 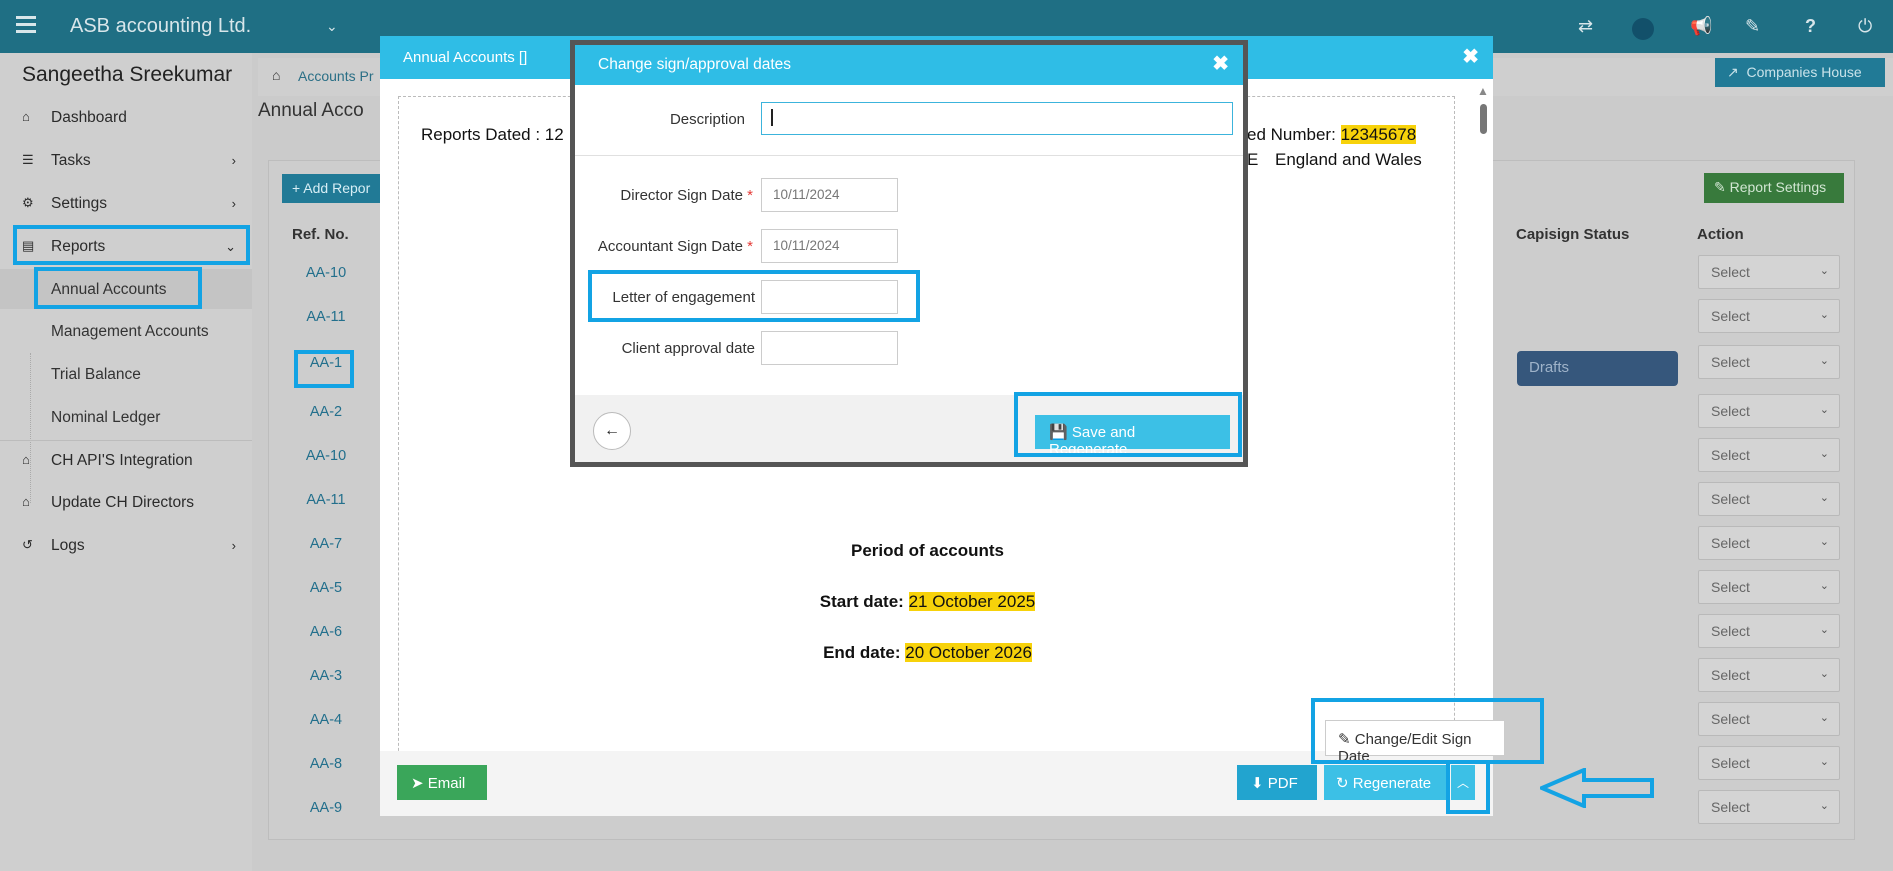 What do you see at coordinates (326, 764) in the screenshot?
I see `table-row-ref-link: AA-8` at bounding box center [326, 764].